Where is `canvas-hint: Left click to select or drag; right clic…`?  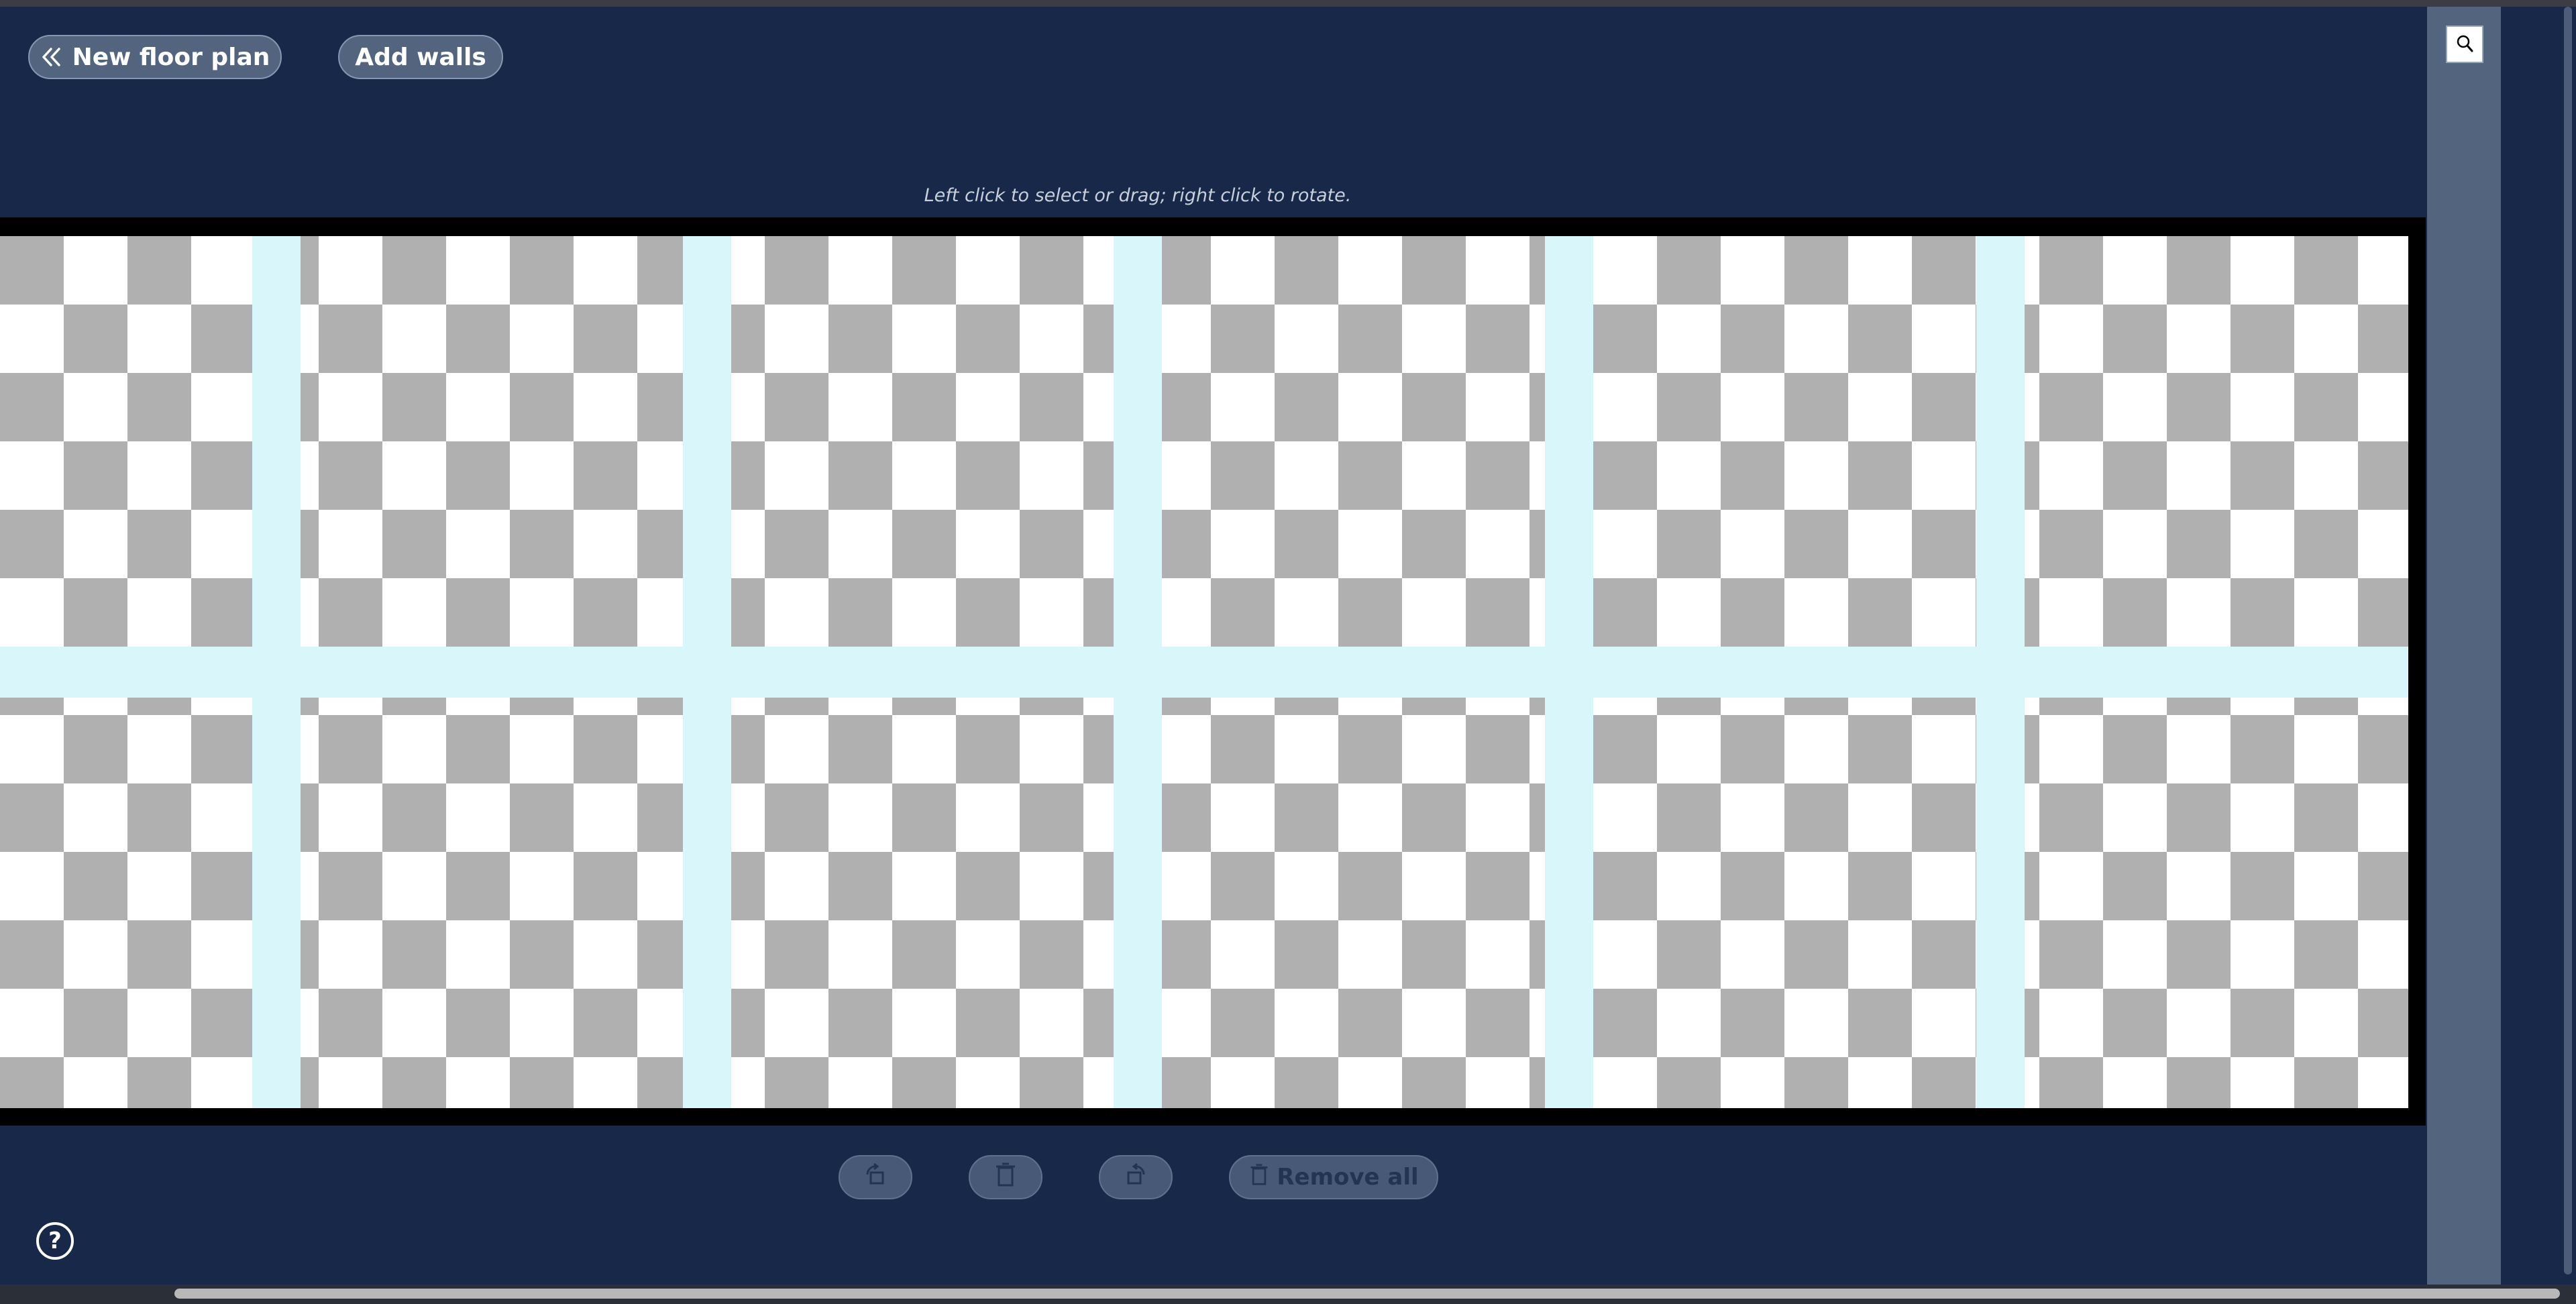 canvas-hint: Left click to select or drag; right clic… is located at coordinates (1138, 196).